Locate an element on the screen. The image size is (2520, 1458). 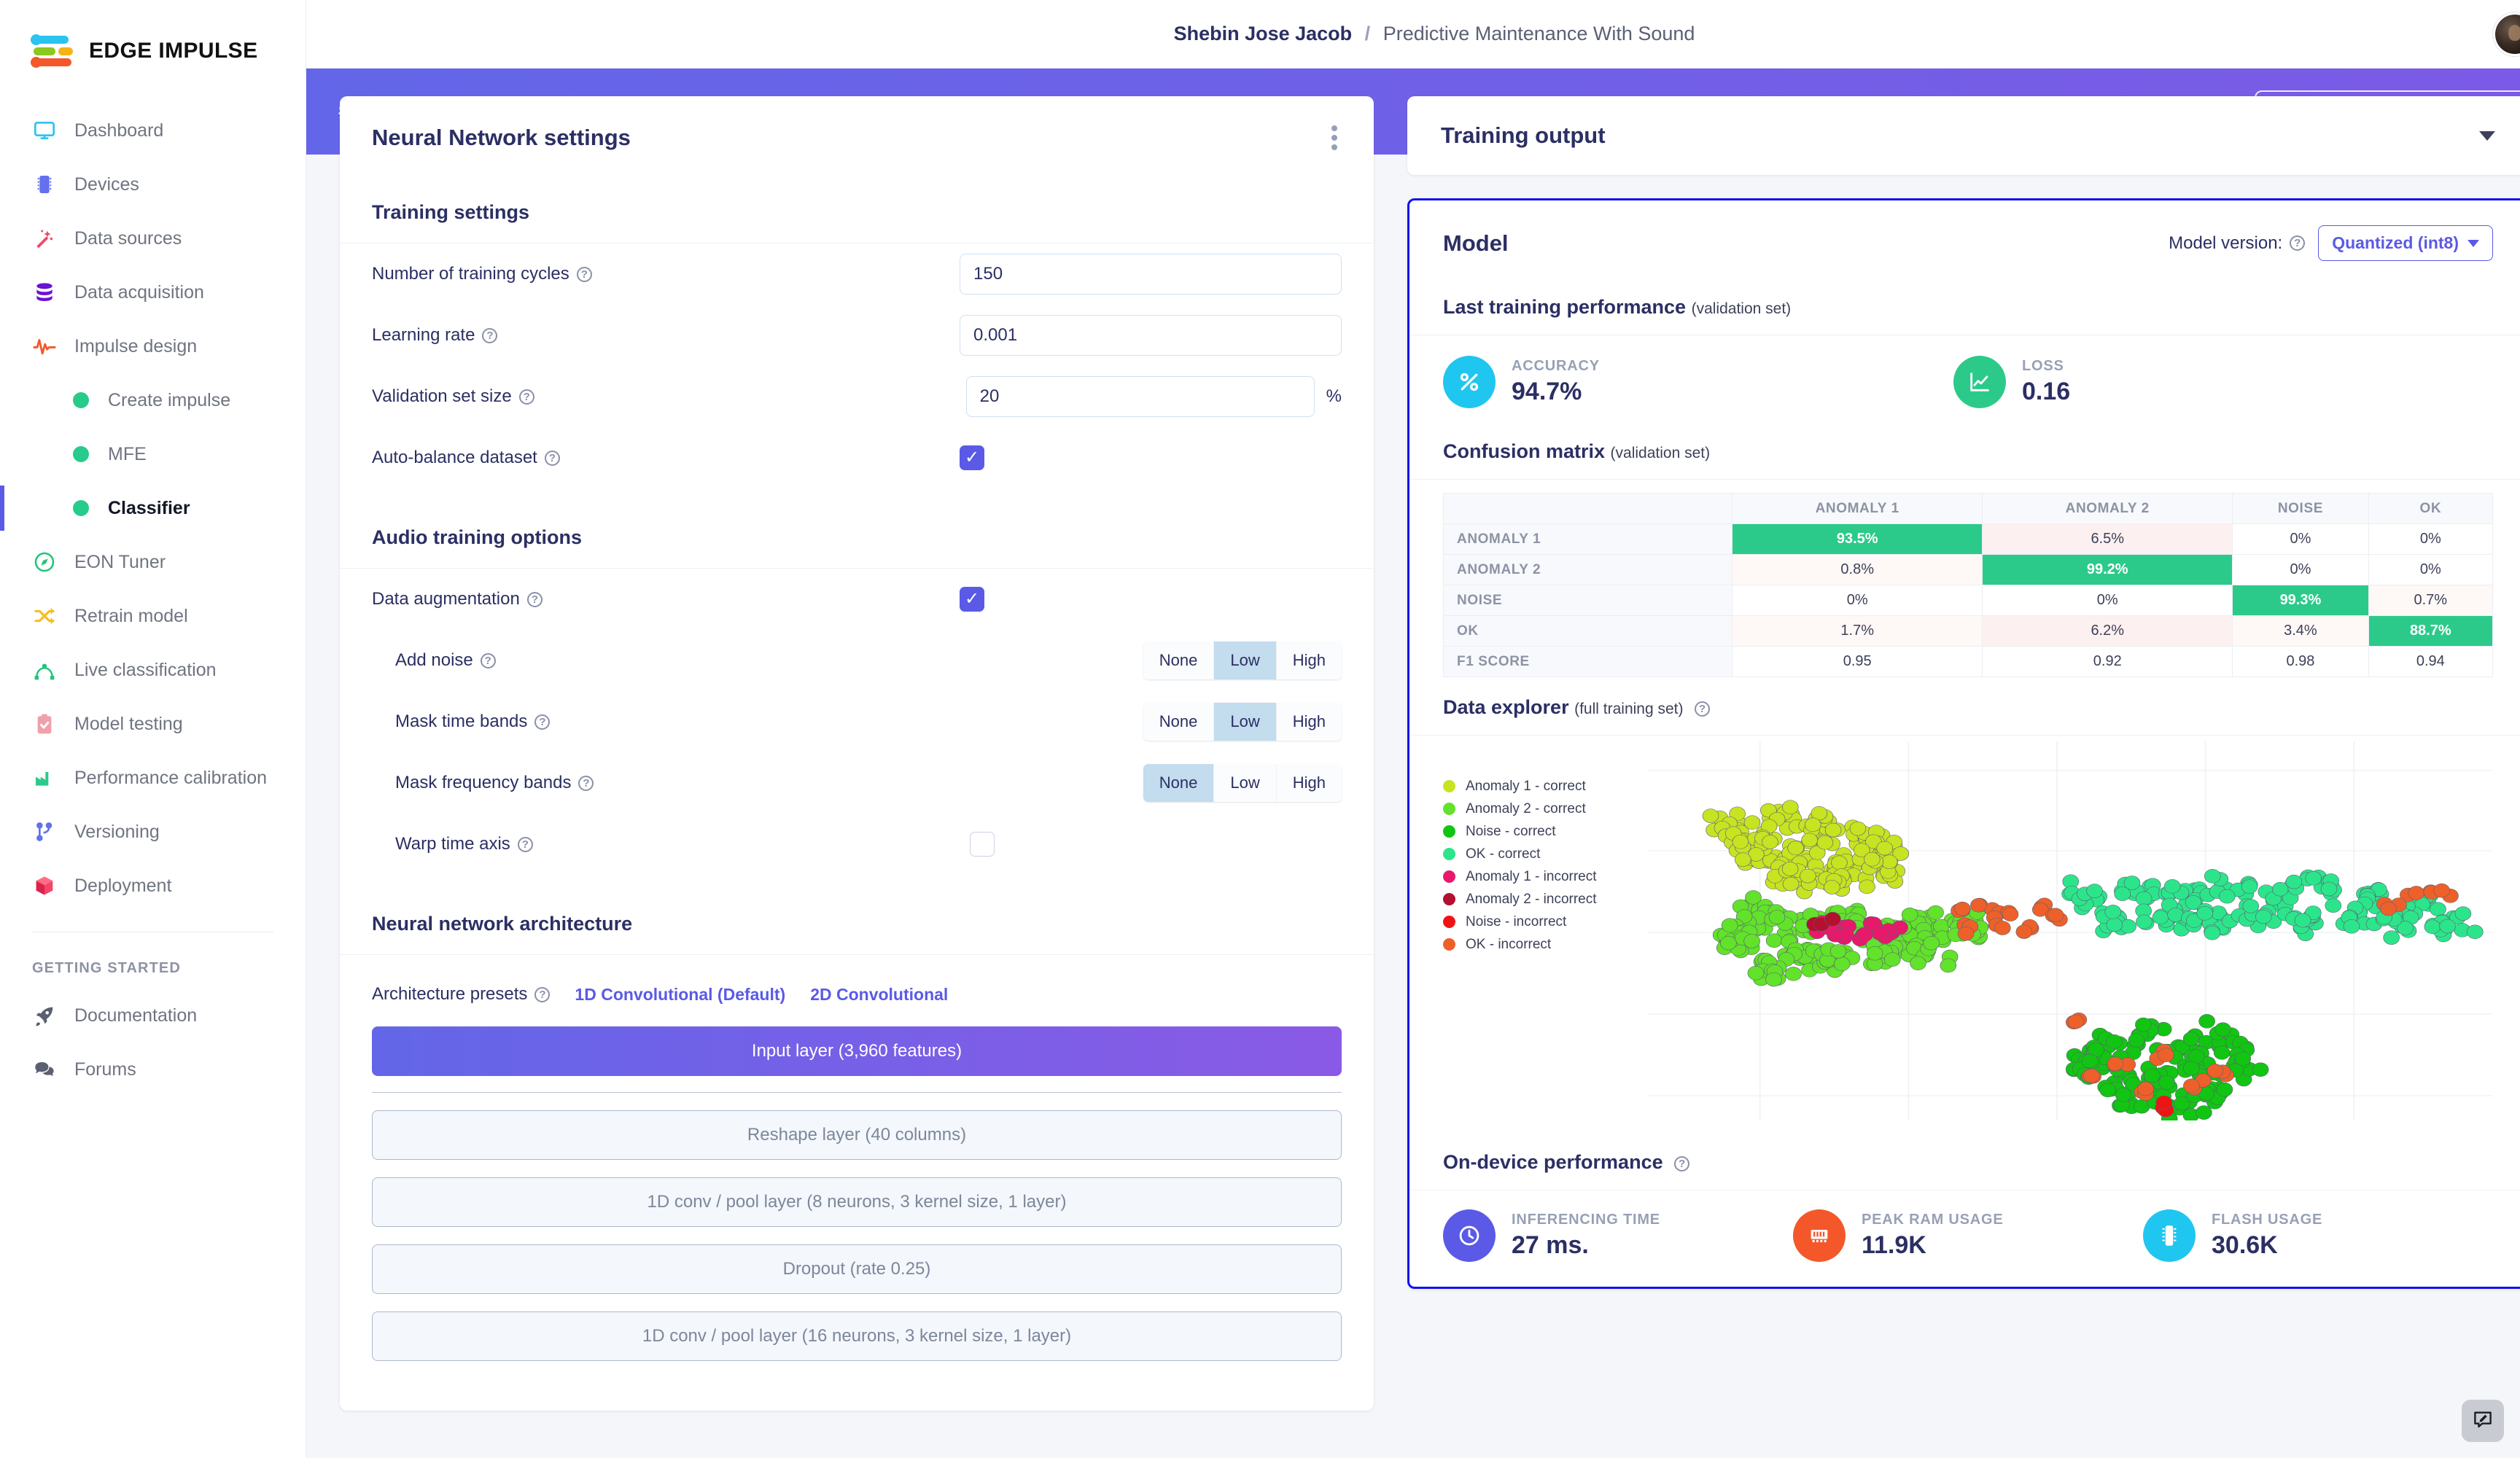
sidebar-item-data-acquisition: Data acquisition is located at coordinates (153, 292).